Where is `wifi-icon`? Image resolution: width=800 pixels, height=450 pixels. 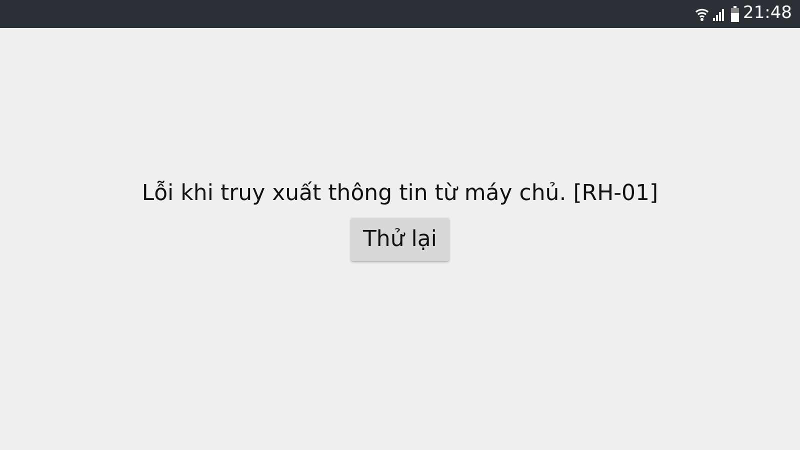
wifi-icon is located at coordinates (702, 14).